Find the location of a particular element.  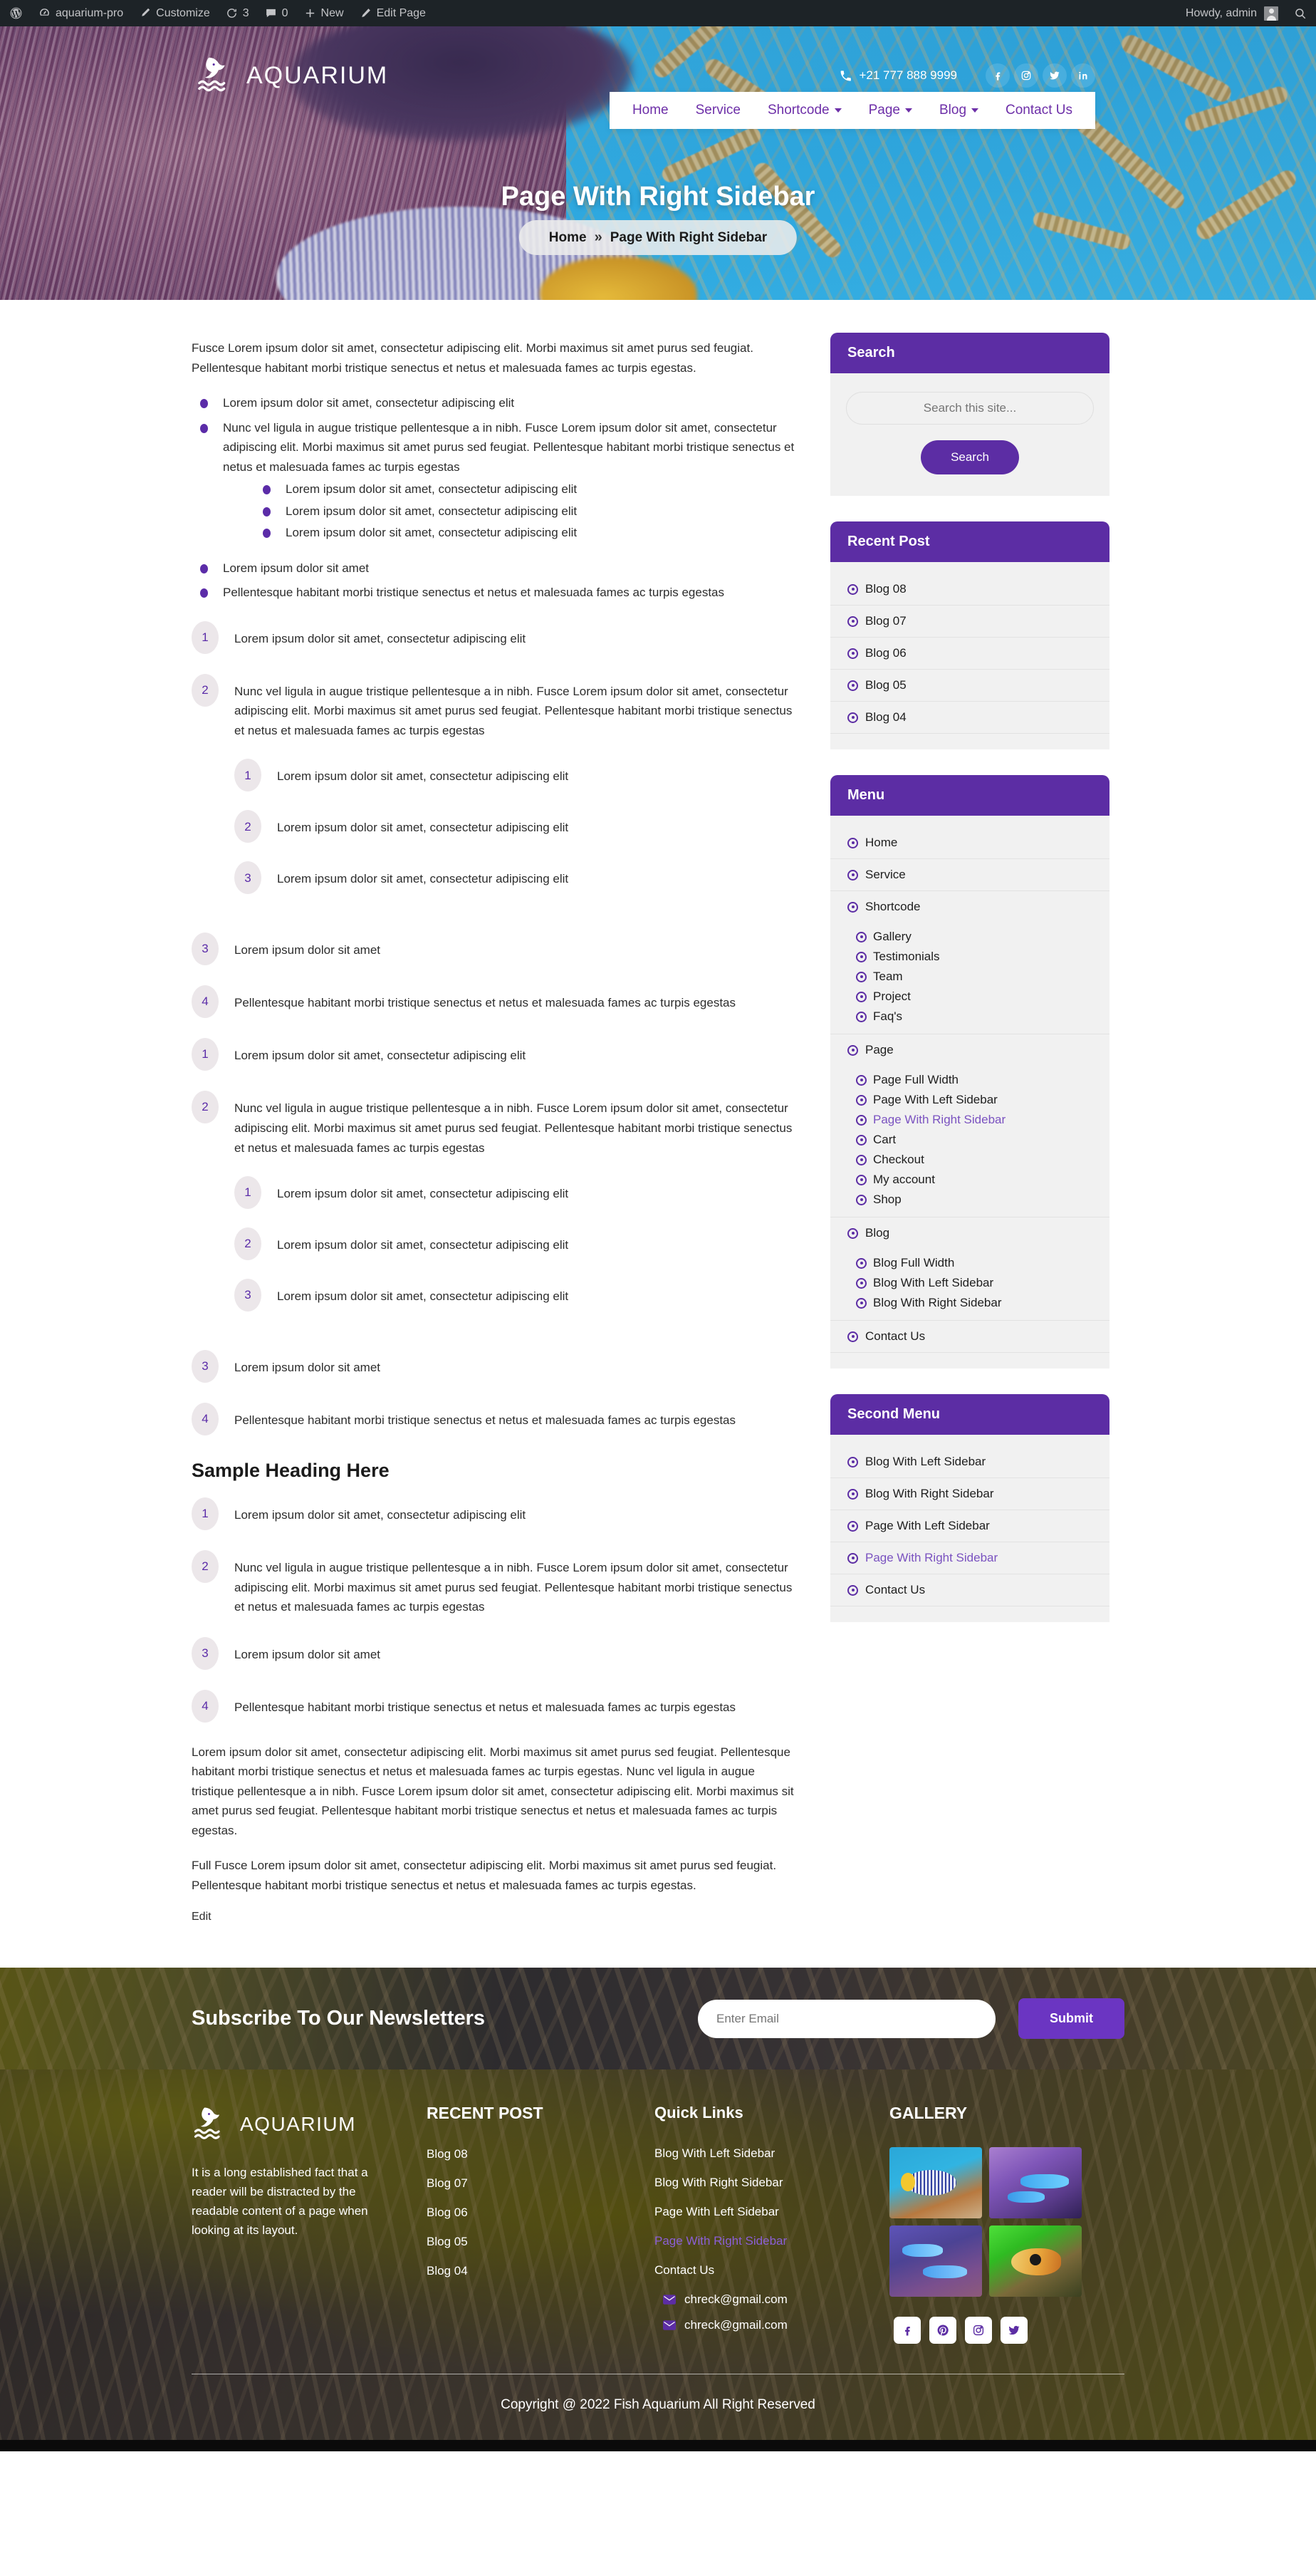

edit-link: Edit is located at coordinates (202, 1917).